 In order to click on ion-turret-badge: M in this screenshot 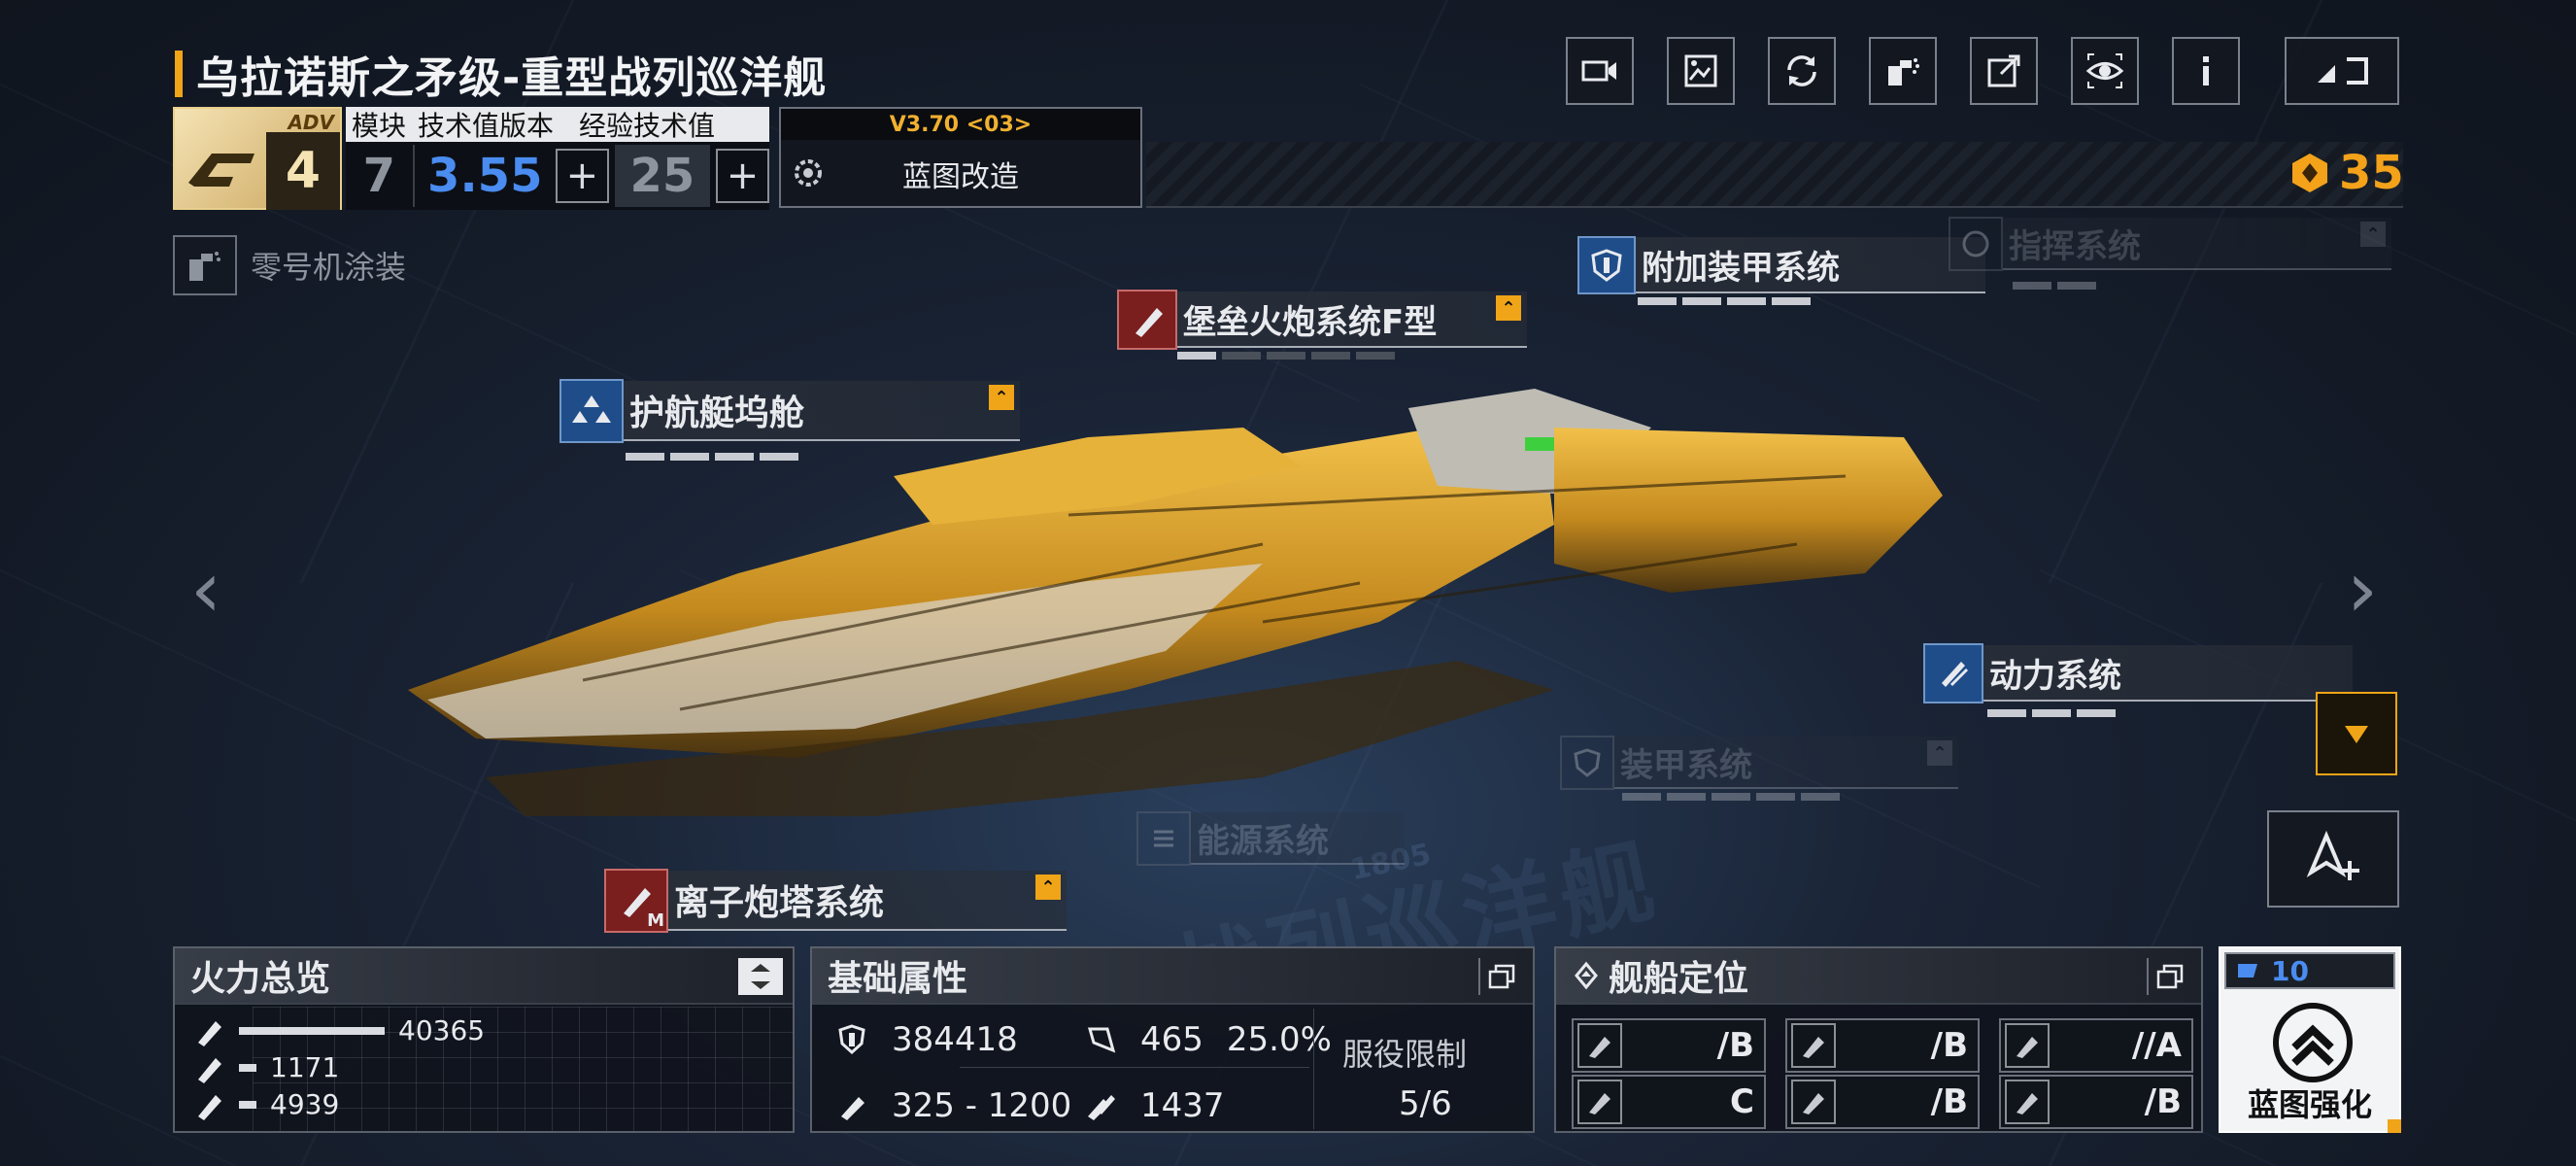, I will do `click(655, 920)`.